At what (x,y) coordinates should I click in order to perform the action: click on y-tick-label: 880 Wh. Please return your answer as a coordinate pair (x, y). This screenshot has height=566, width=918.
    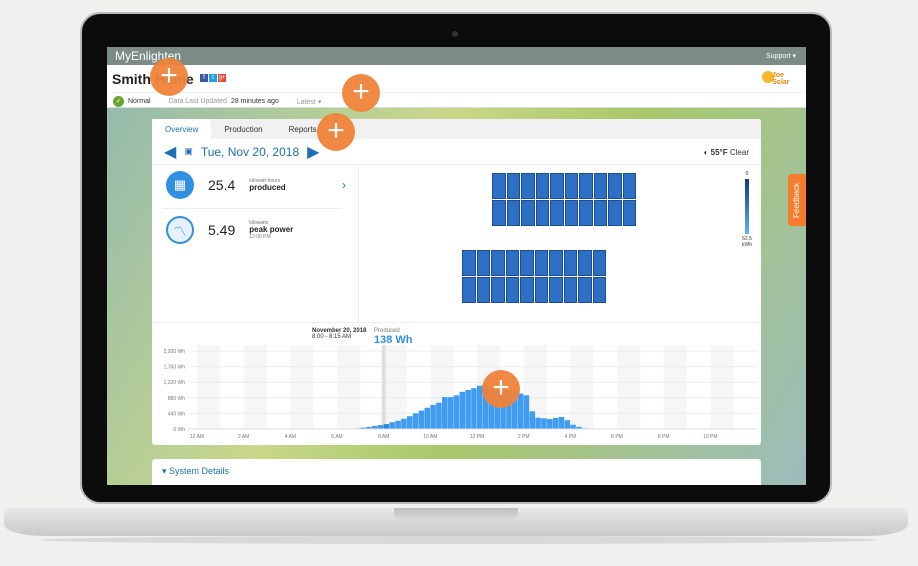
    Looking at the image, I should click on (176, 399).